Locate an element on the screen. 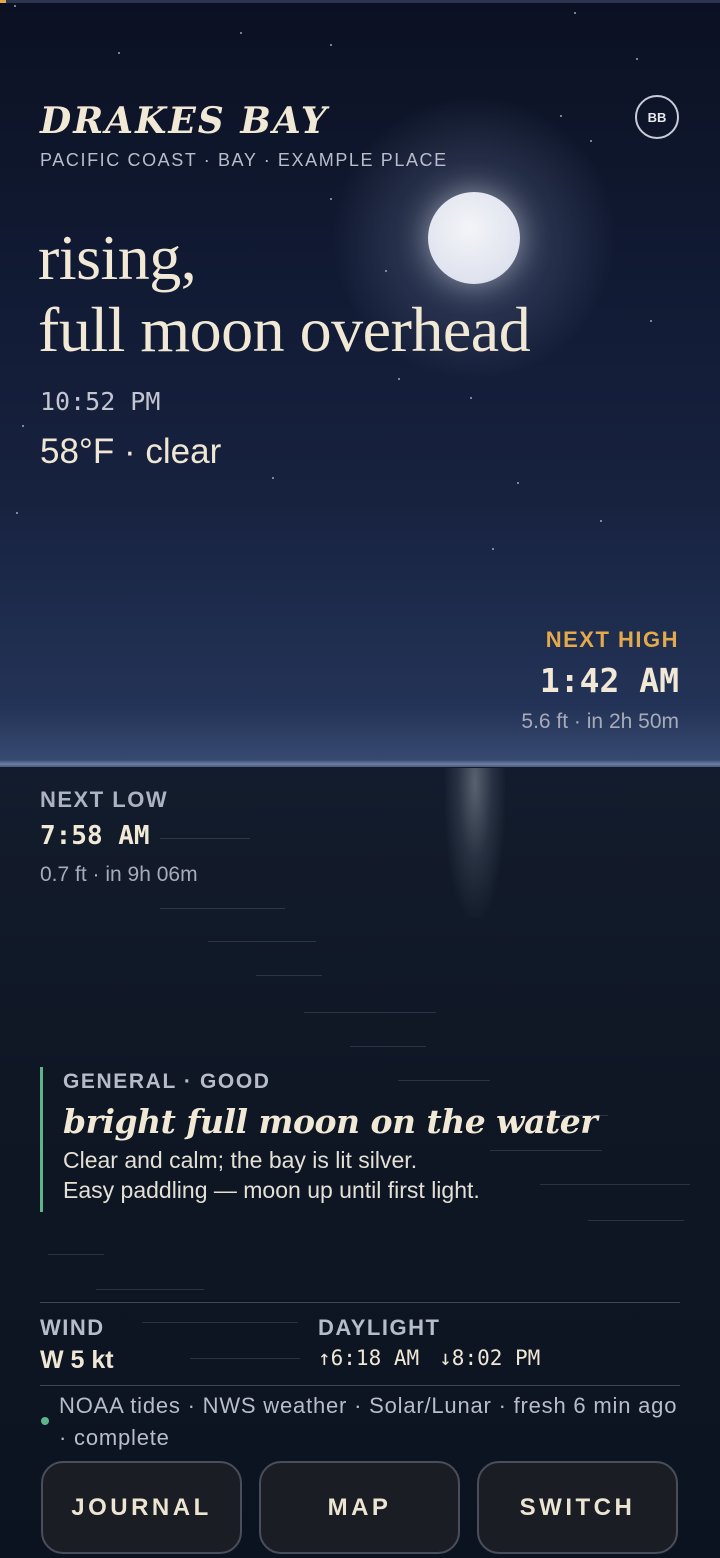  moon-reflection is located at coordinates (475, 843).